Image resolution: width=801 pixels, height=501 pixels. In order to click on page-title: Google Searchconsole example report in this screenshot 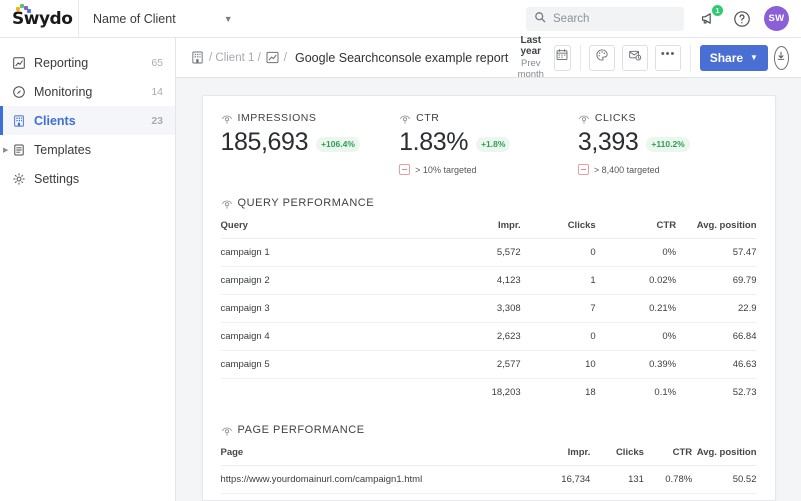, I will do `click(401, 58)`.